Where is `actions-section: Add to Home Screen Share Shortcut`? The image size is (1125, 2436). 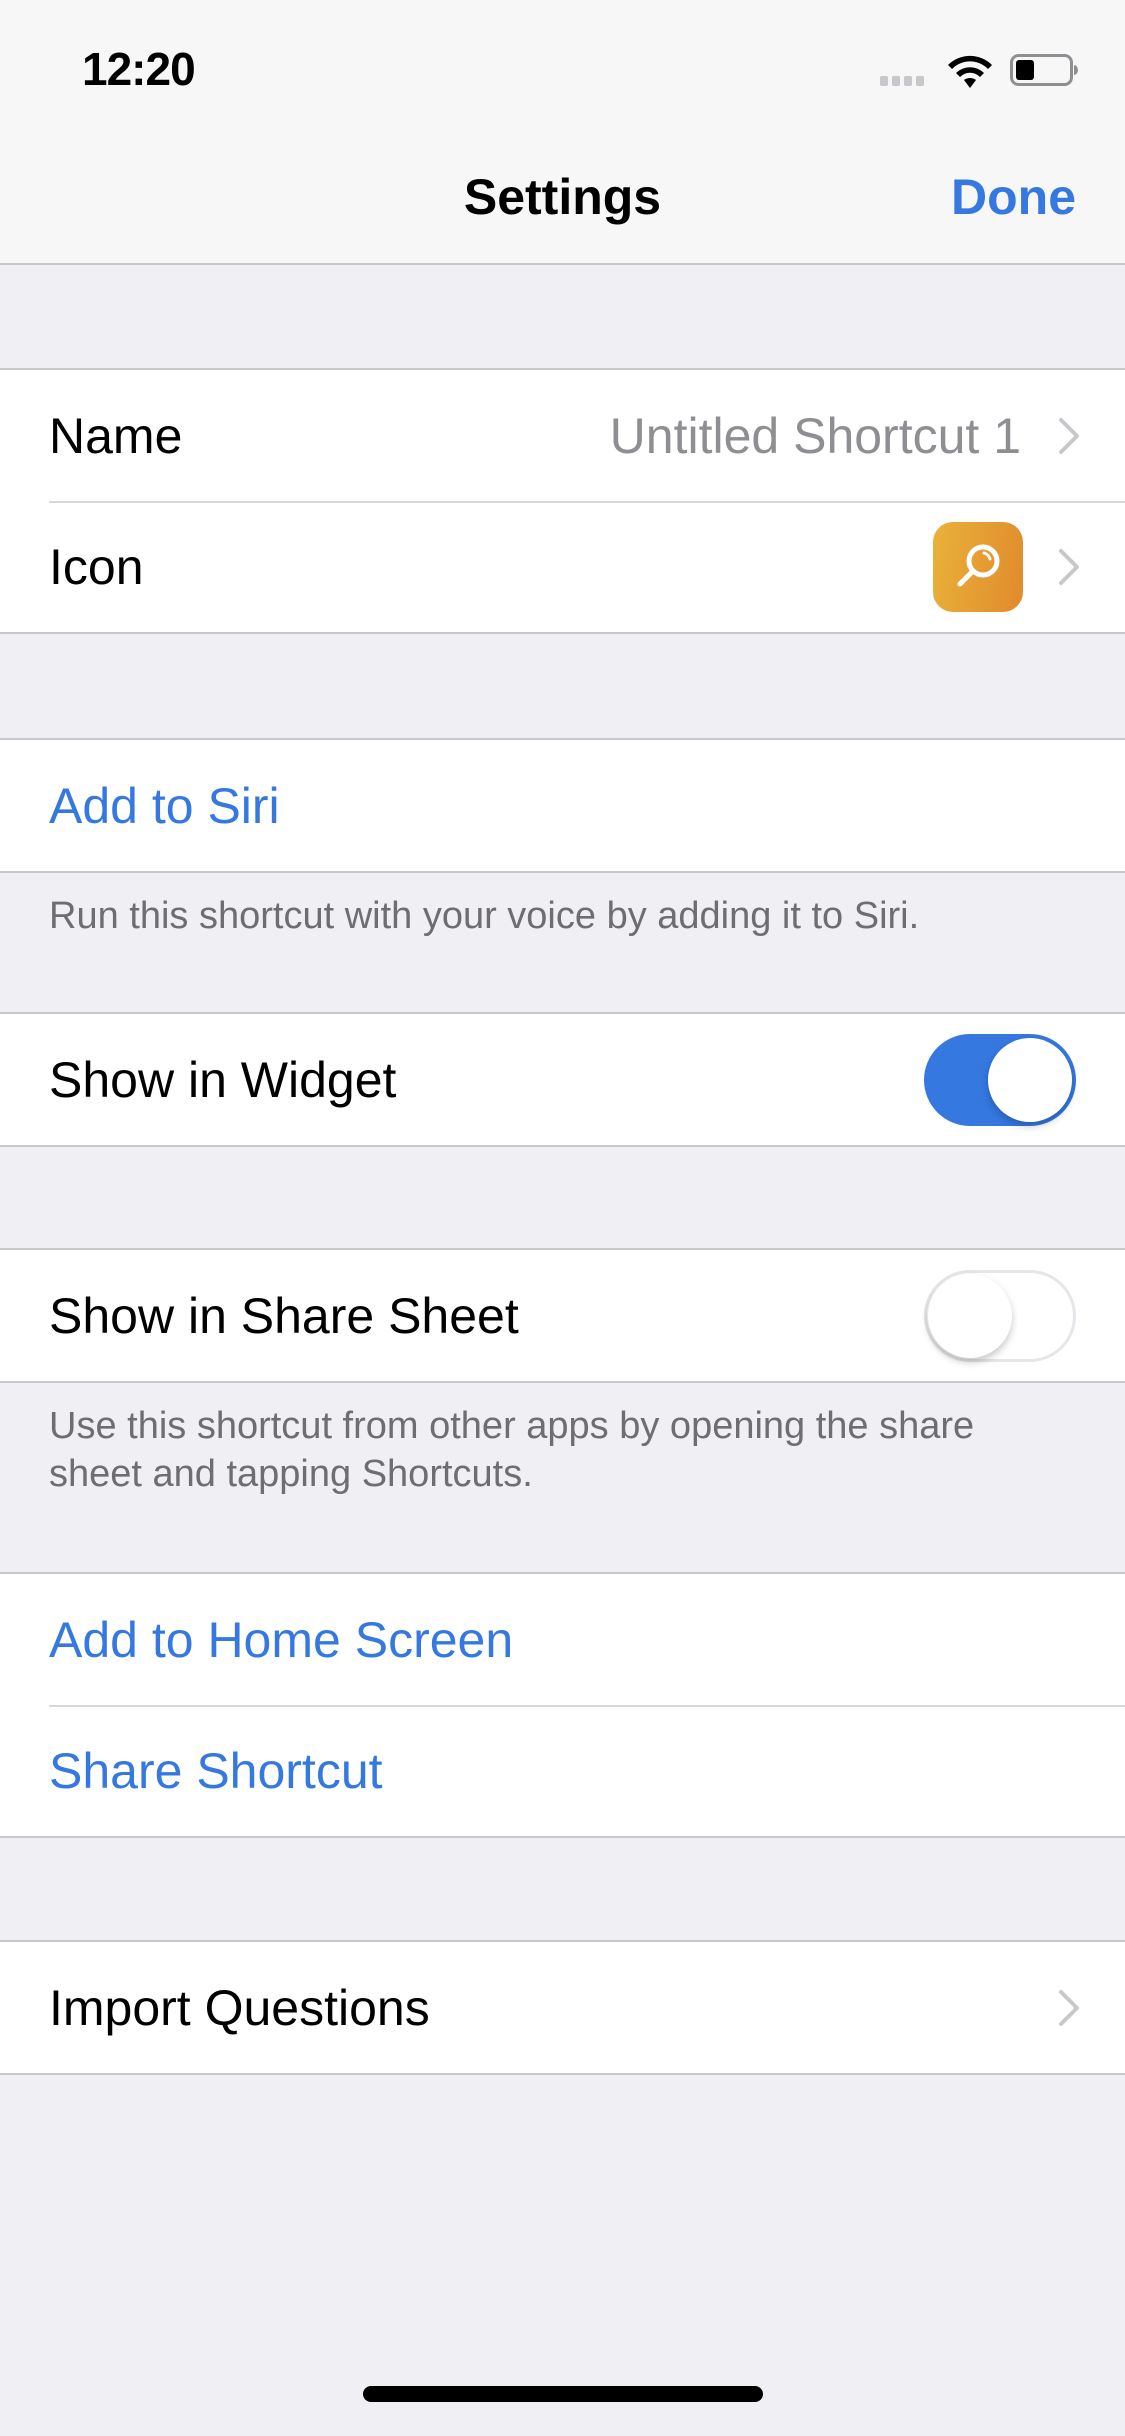 actions-section: Add to Home Screen Share Shortcut is located at coordinates (562, 1705).